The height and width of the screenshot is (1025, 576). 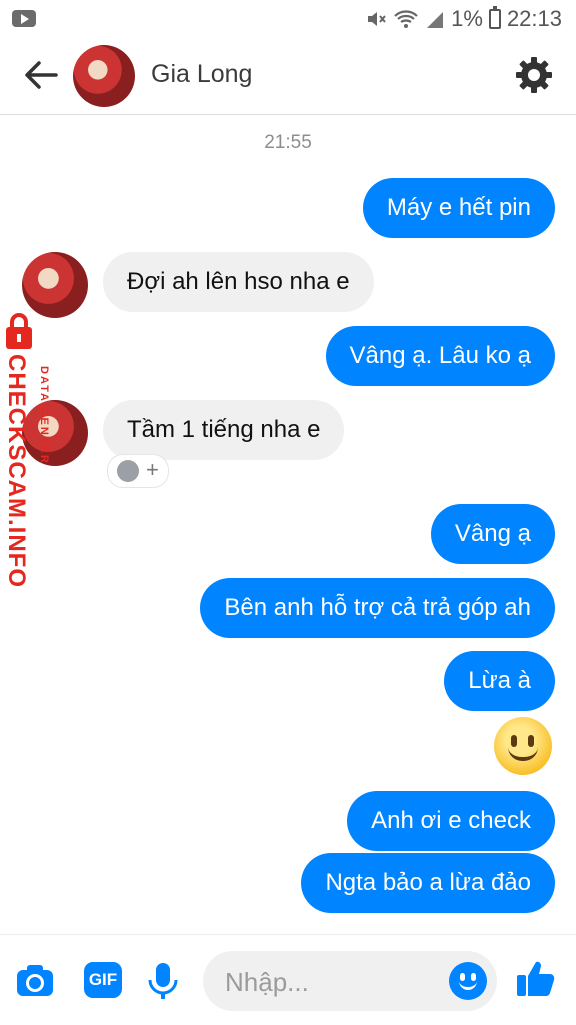 What do you see at coordinates (41, 75) in the screenshot?
I see `back-arrow-icon` at bounding box center [41, 75].